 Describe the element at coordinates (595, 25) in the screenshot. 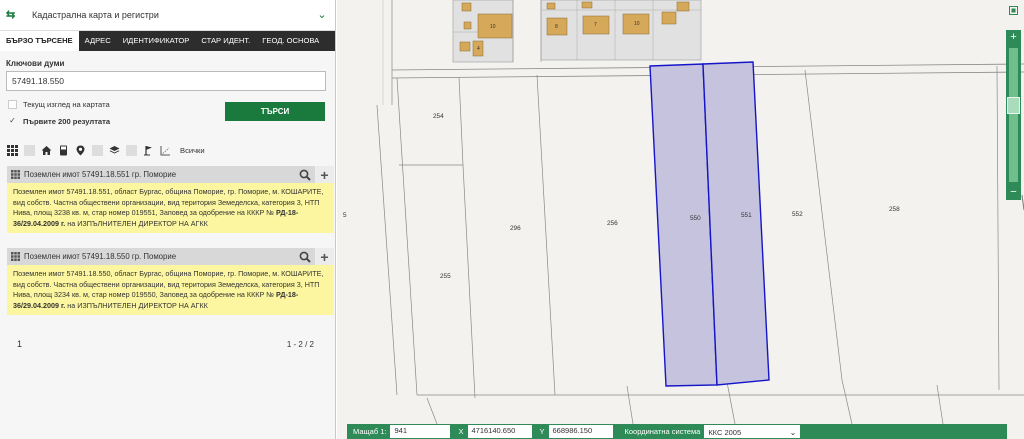

I see `building-label: 7` at that location.